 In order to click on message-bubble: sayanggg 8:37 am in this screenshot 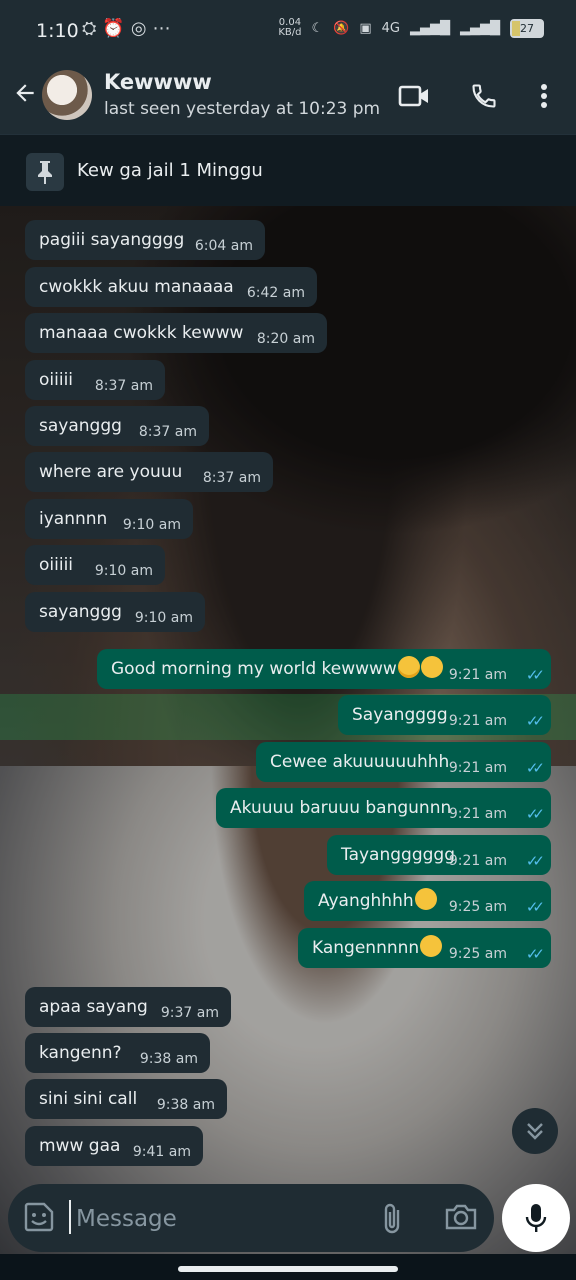, I will do `click(117, 426)`.